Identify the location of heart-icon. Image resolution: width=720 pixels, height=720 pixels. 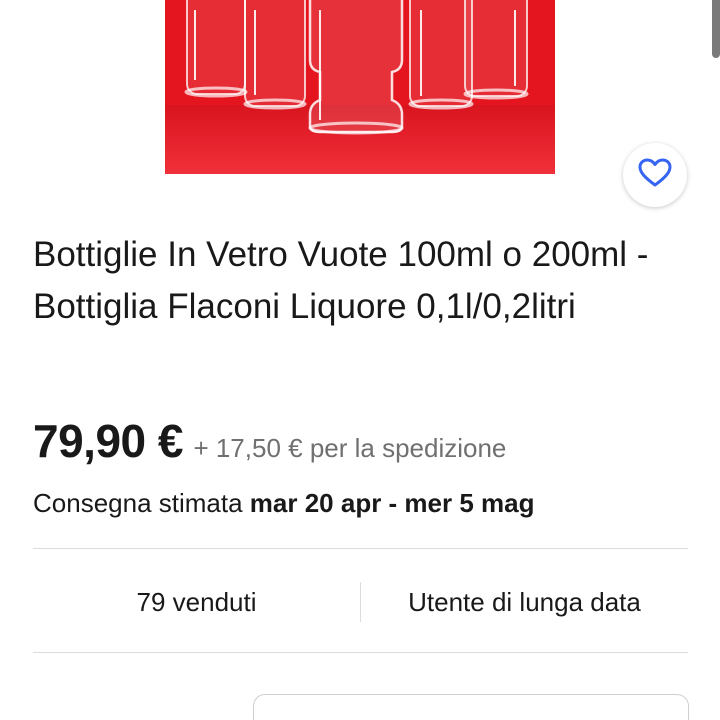
(655, 175).